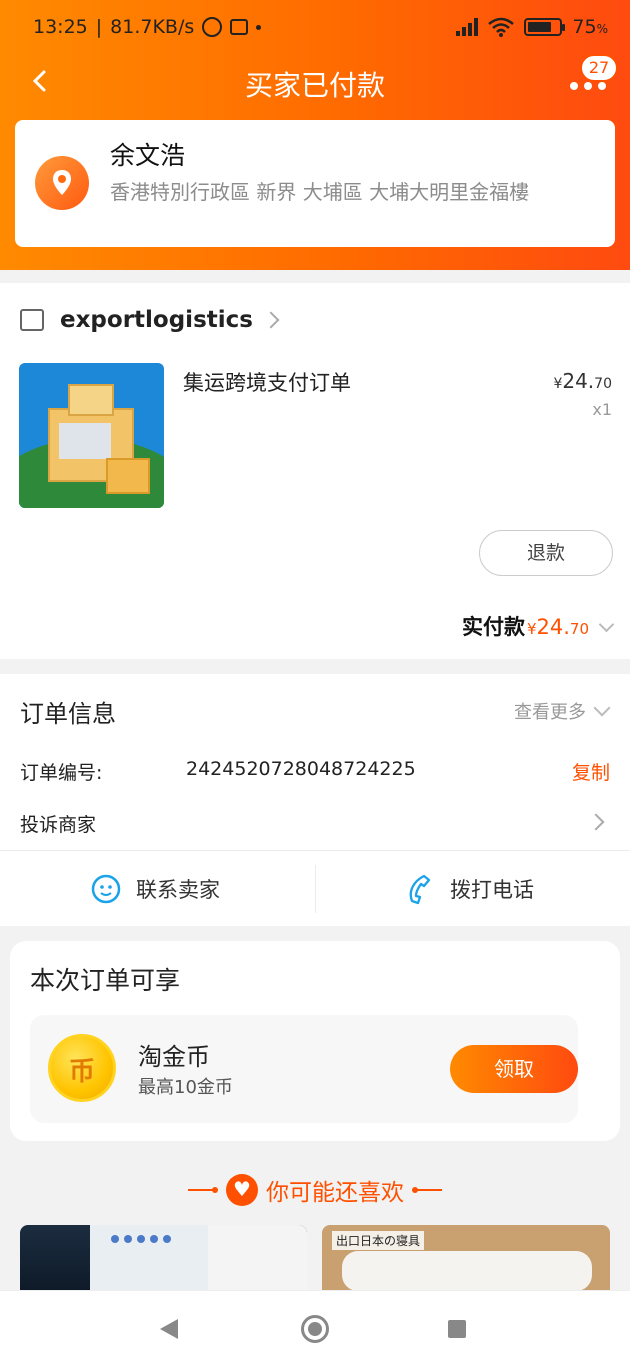  What do you see at coordinates (584, 27) in the screenshot?
I see `battery-percent: 75` at bounding box center [584, 27].